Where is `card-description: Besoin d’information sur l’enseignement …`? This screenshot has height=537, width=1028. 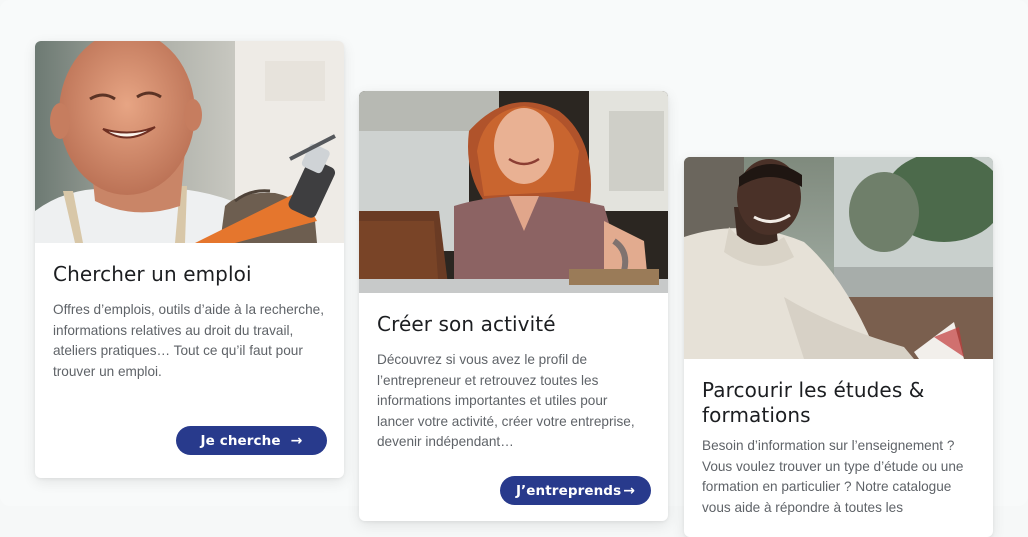 card-description: Besoin d’information sur l’enseignement … is located at coordinates (833, 476).